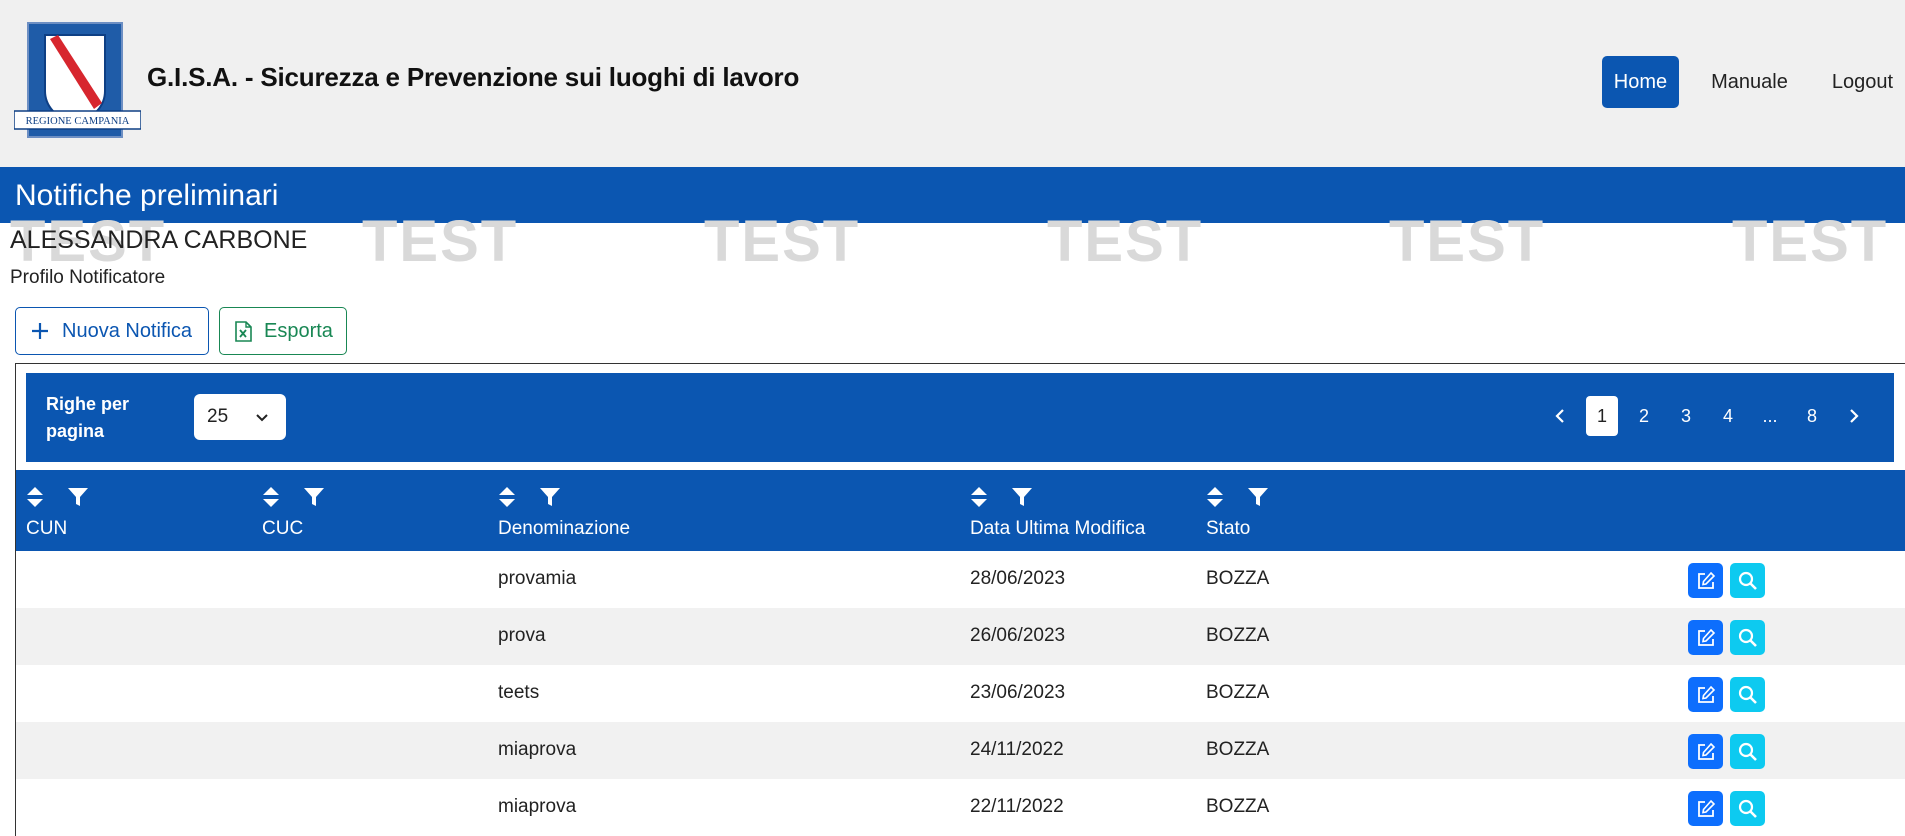 Image resolution: width=1905 pixels, height=836 pixels. I want to click on table-row: miaprova 24/11/2022 BOZZA, so click(960, 750).